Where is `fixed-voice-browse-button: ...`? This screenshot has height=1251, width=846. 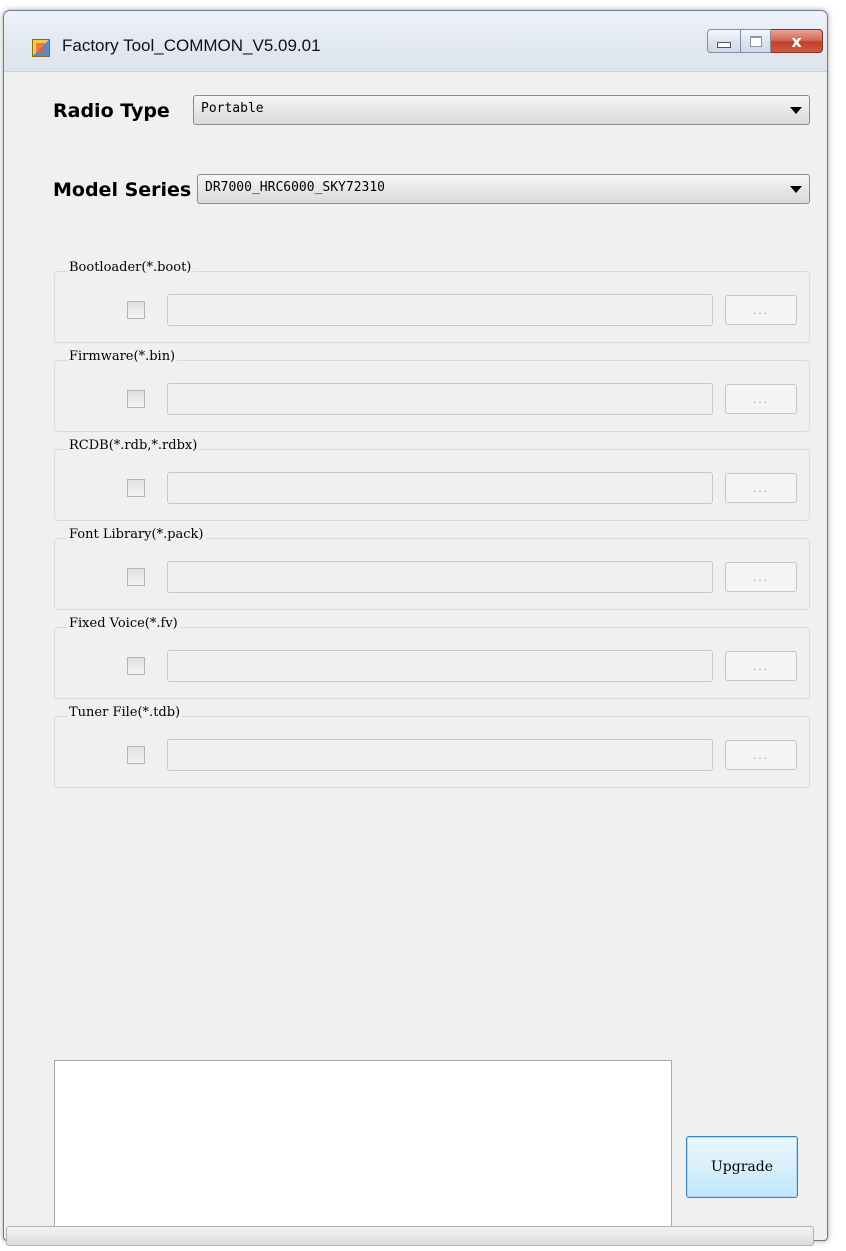
fixed-voice-browse-button: ... is located at coordinates (761, 666).